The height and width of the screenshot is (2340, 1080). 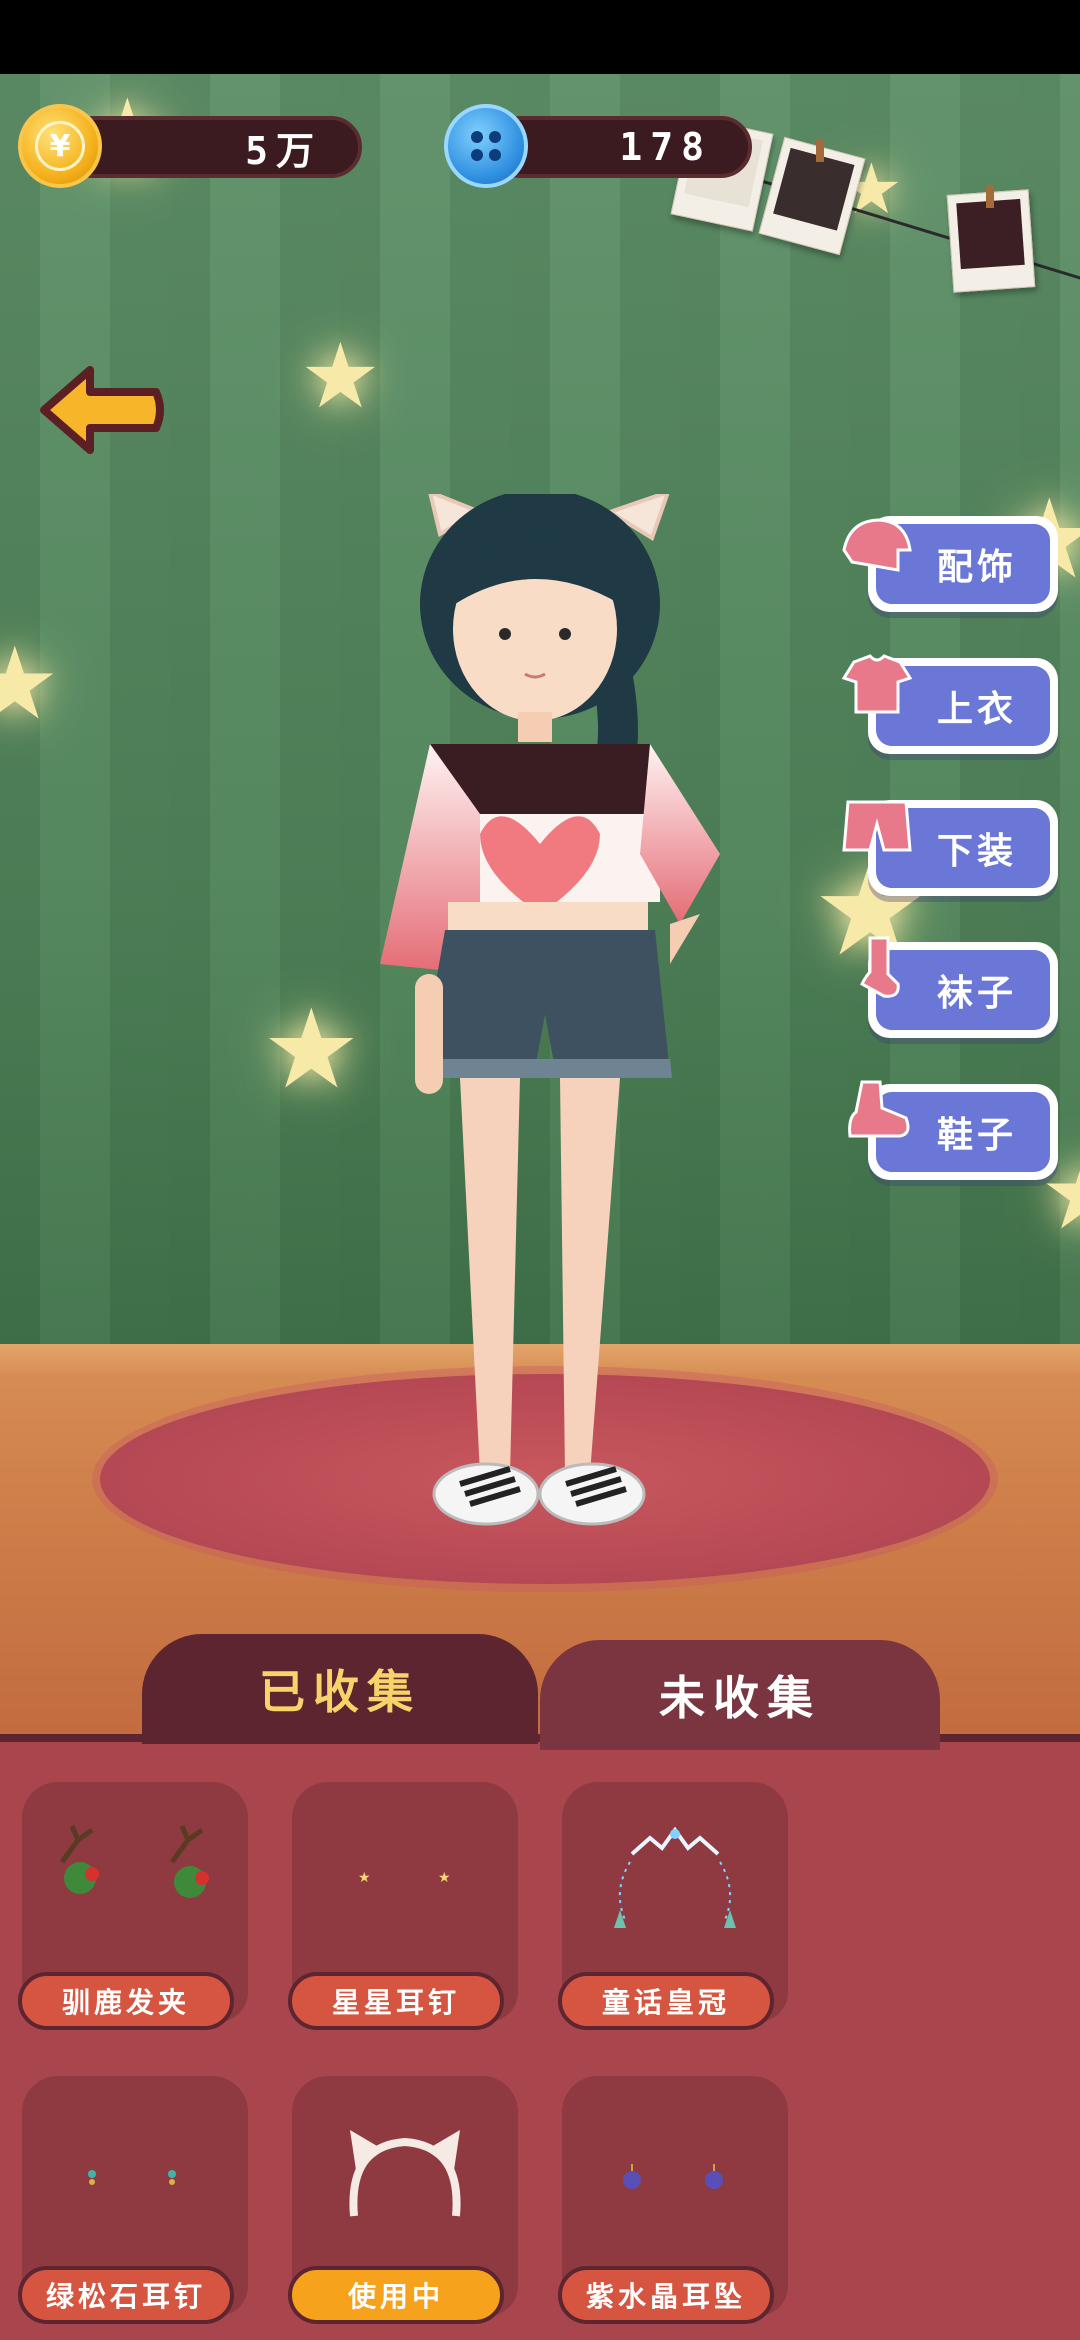 I want to click on fairy-crown-icon, so click(x=675, y=1877).